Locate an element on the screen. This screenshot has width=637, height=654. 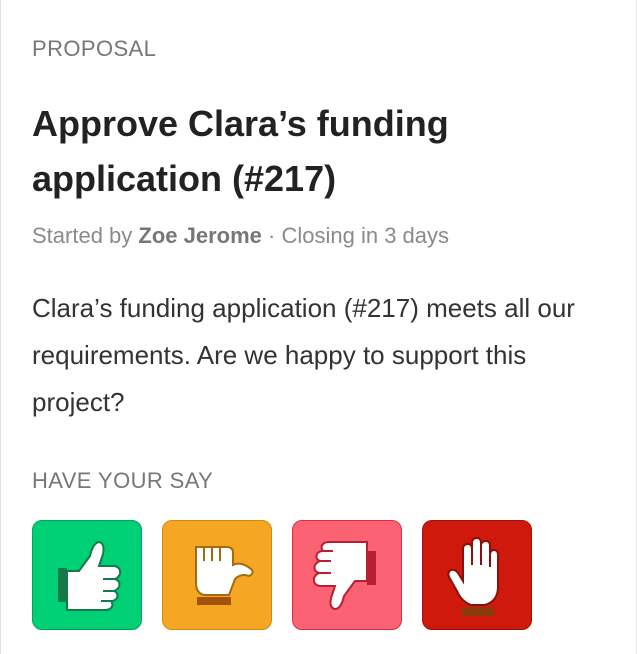
proposal-eyebrow: PROPOSAL is located at coordinates (94, 48).